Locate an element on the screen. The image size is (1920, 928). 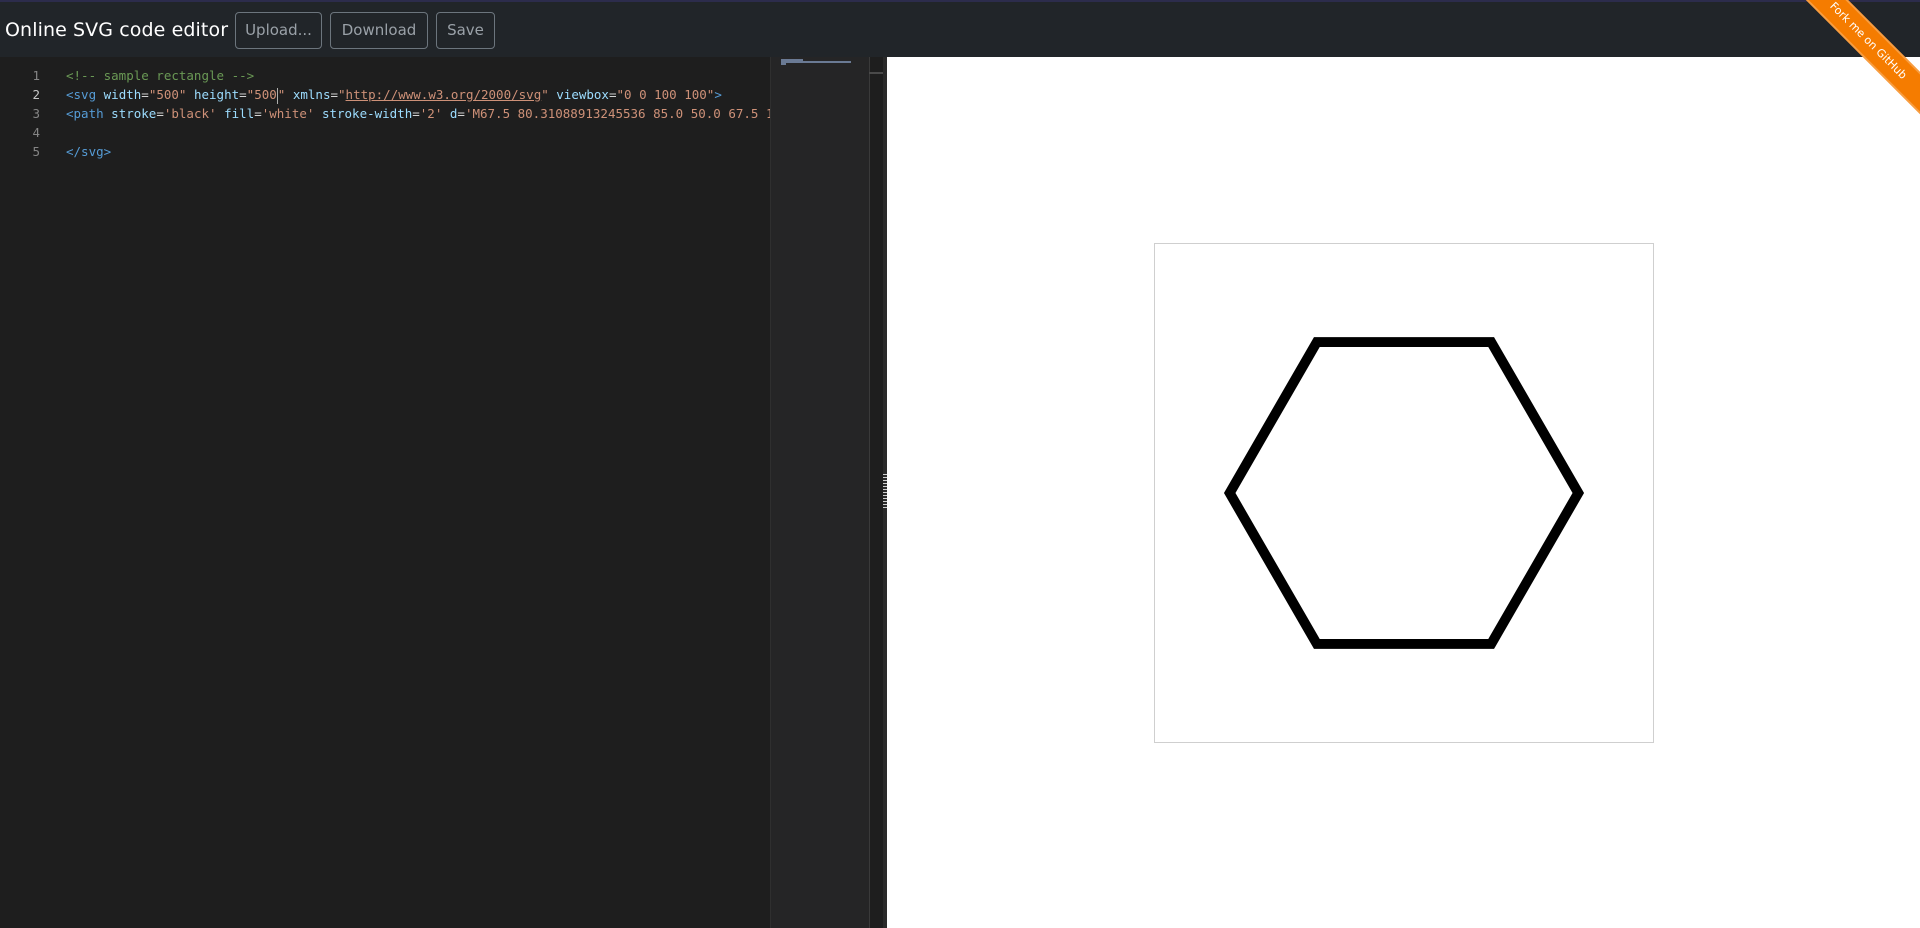
github-ribbon-container: Fork me on GitHub is located at coordinates (1852, 67).